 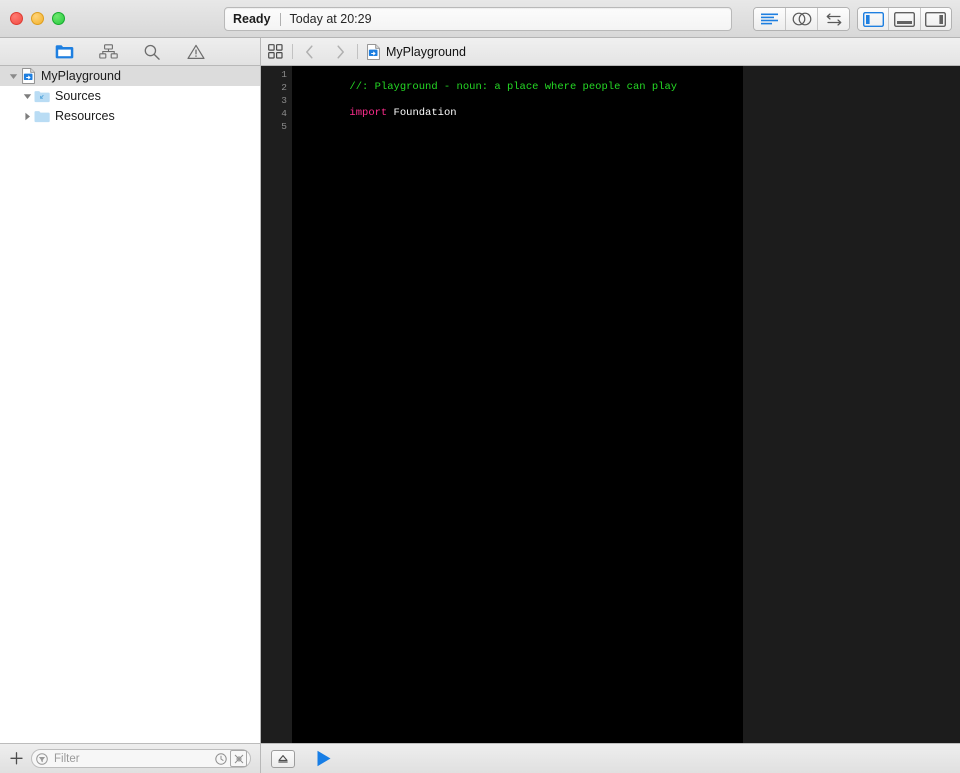 What do you see at coordinates (85, 116) in the screenshot?
I see `tree-item-label: Resources` at bounding box center [85, 116].